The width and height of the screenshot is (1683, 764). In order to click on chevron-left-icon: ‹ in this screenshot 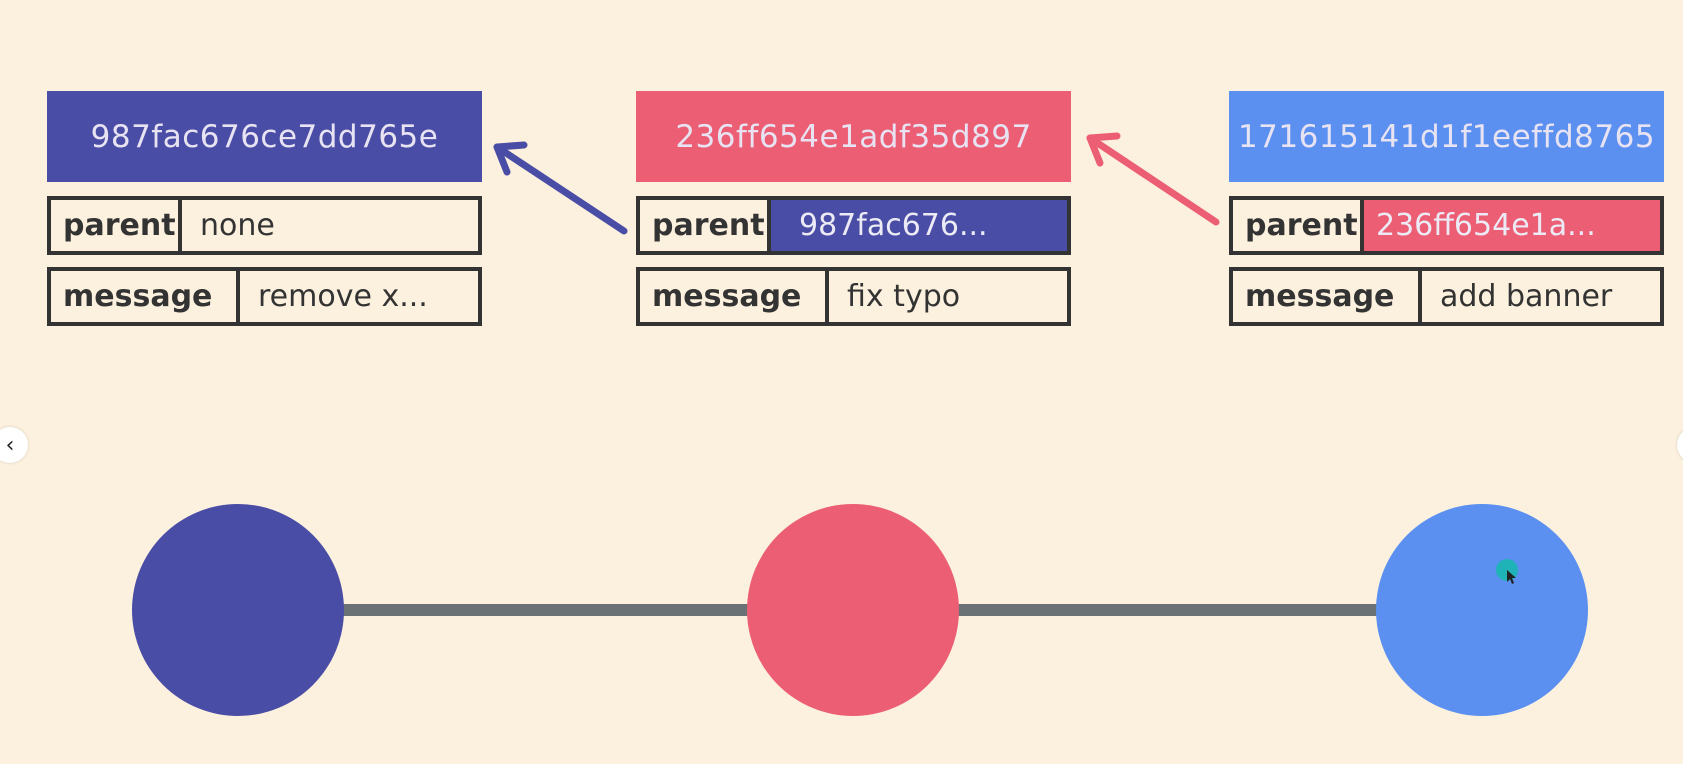, I will do `click(10, 445)`.